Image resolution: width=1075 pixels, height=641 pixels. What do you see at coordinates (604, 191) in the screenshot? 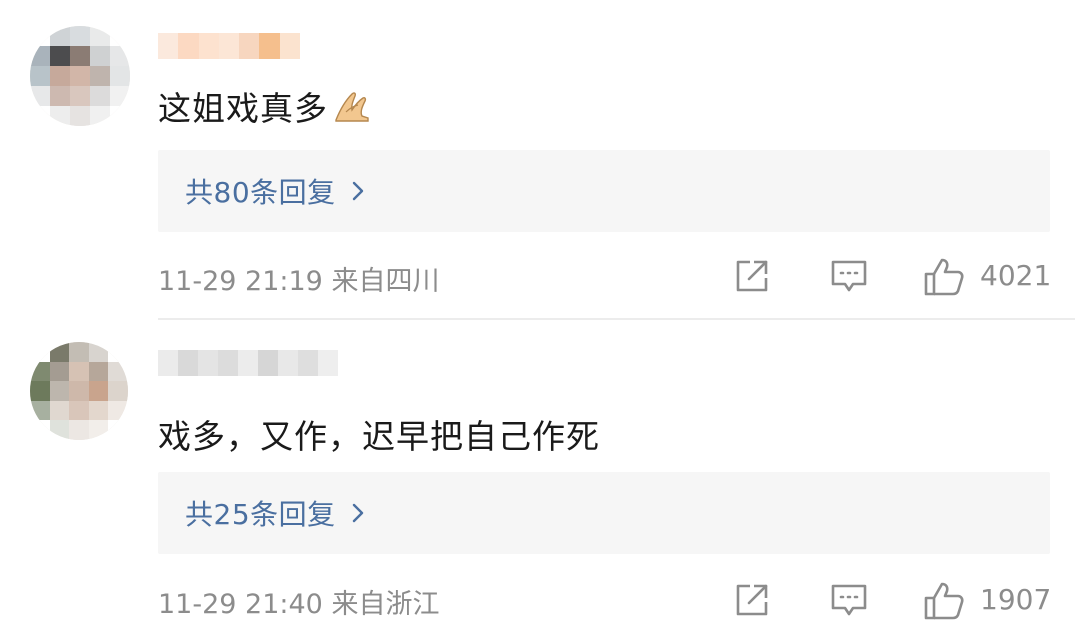
I see `view-replies-button: 共80条回复` at bounding box center [604, 191].